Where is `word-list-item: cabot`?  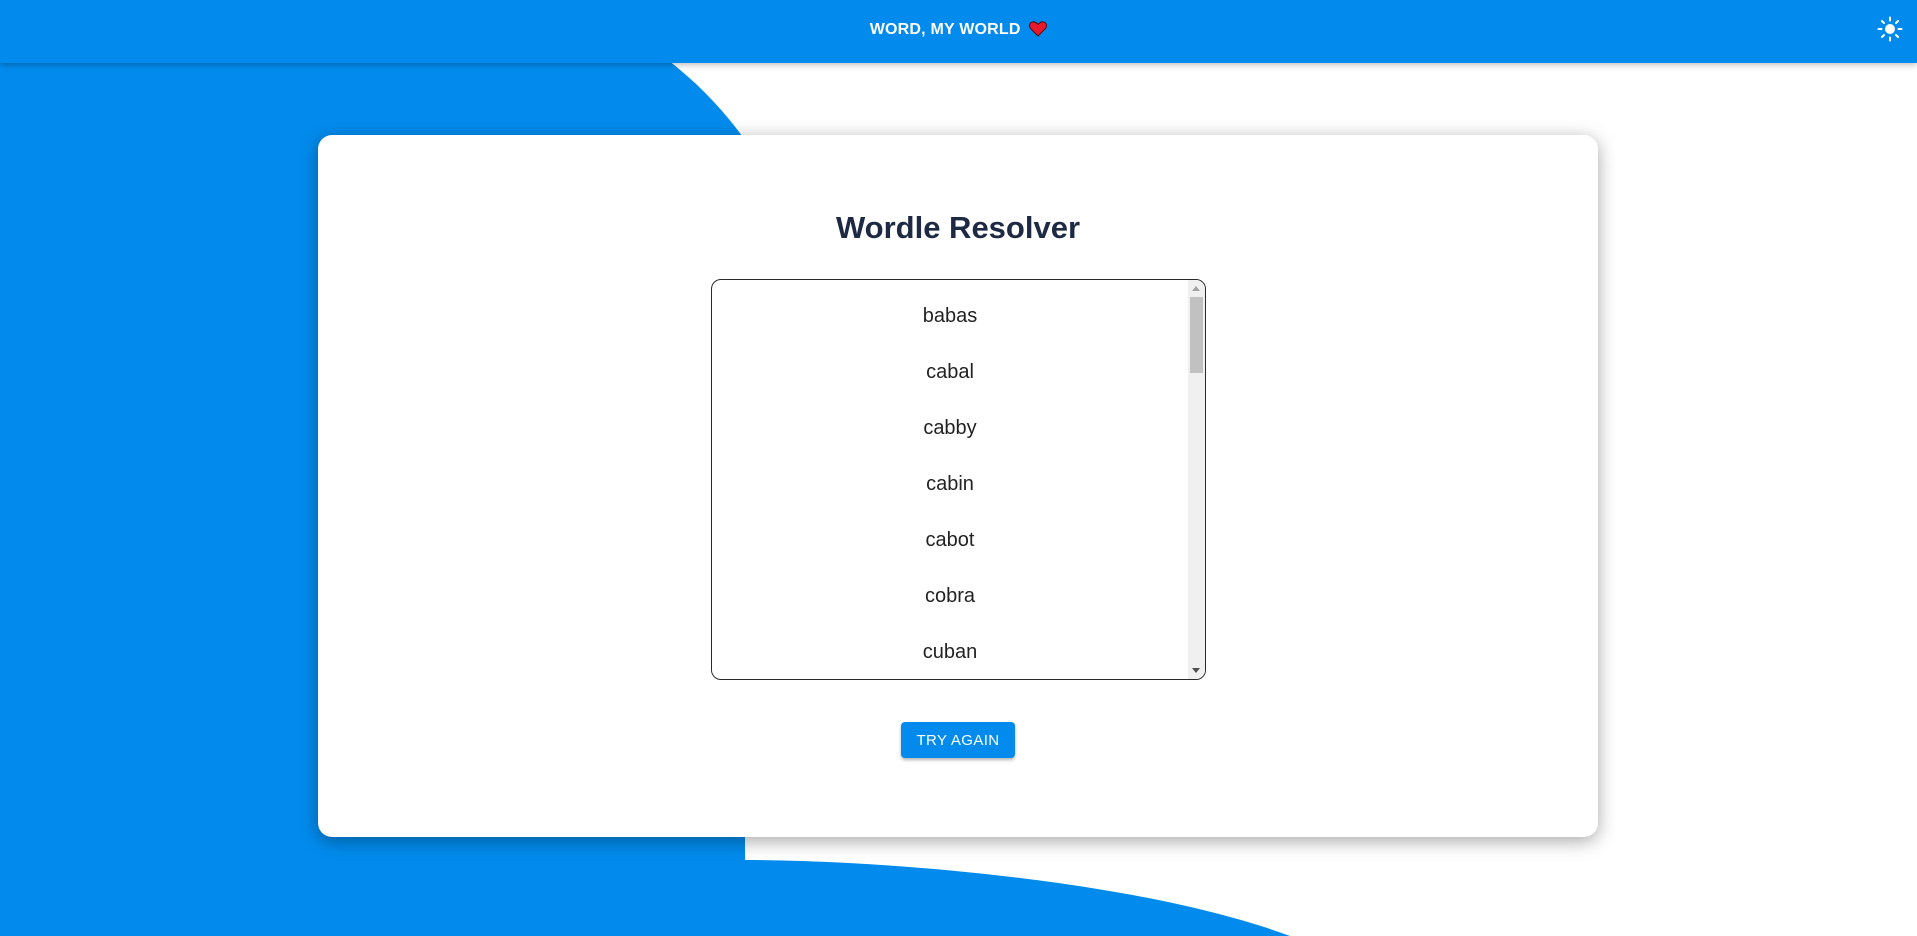
word-list-item: cabot is located at coordinates (950, 540).